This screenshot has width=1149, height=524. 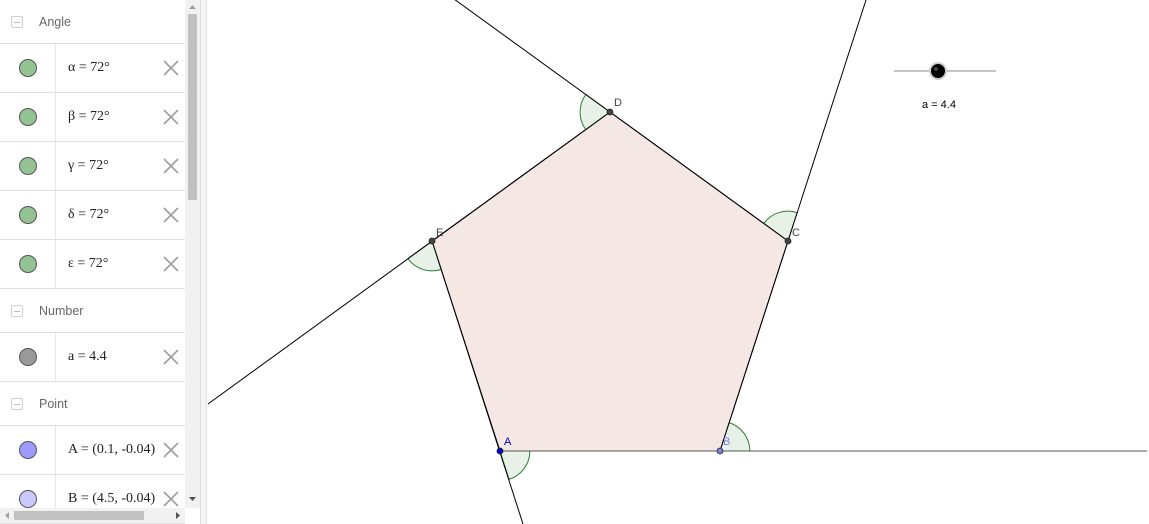 What do you see at coordinates (88, 215) in the screenshot?
I see `item-definition: δ = 72°` at bounding box center [88, 215].